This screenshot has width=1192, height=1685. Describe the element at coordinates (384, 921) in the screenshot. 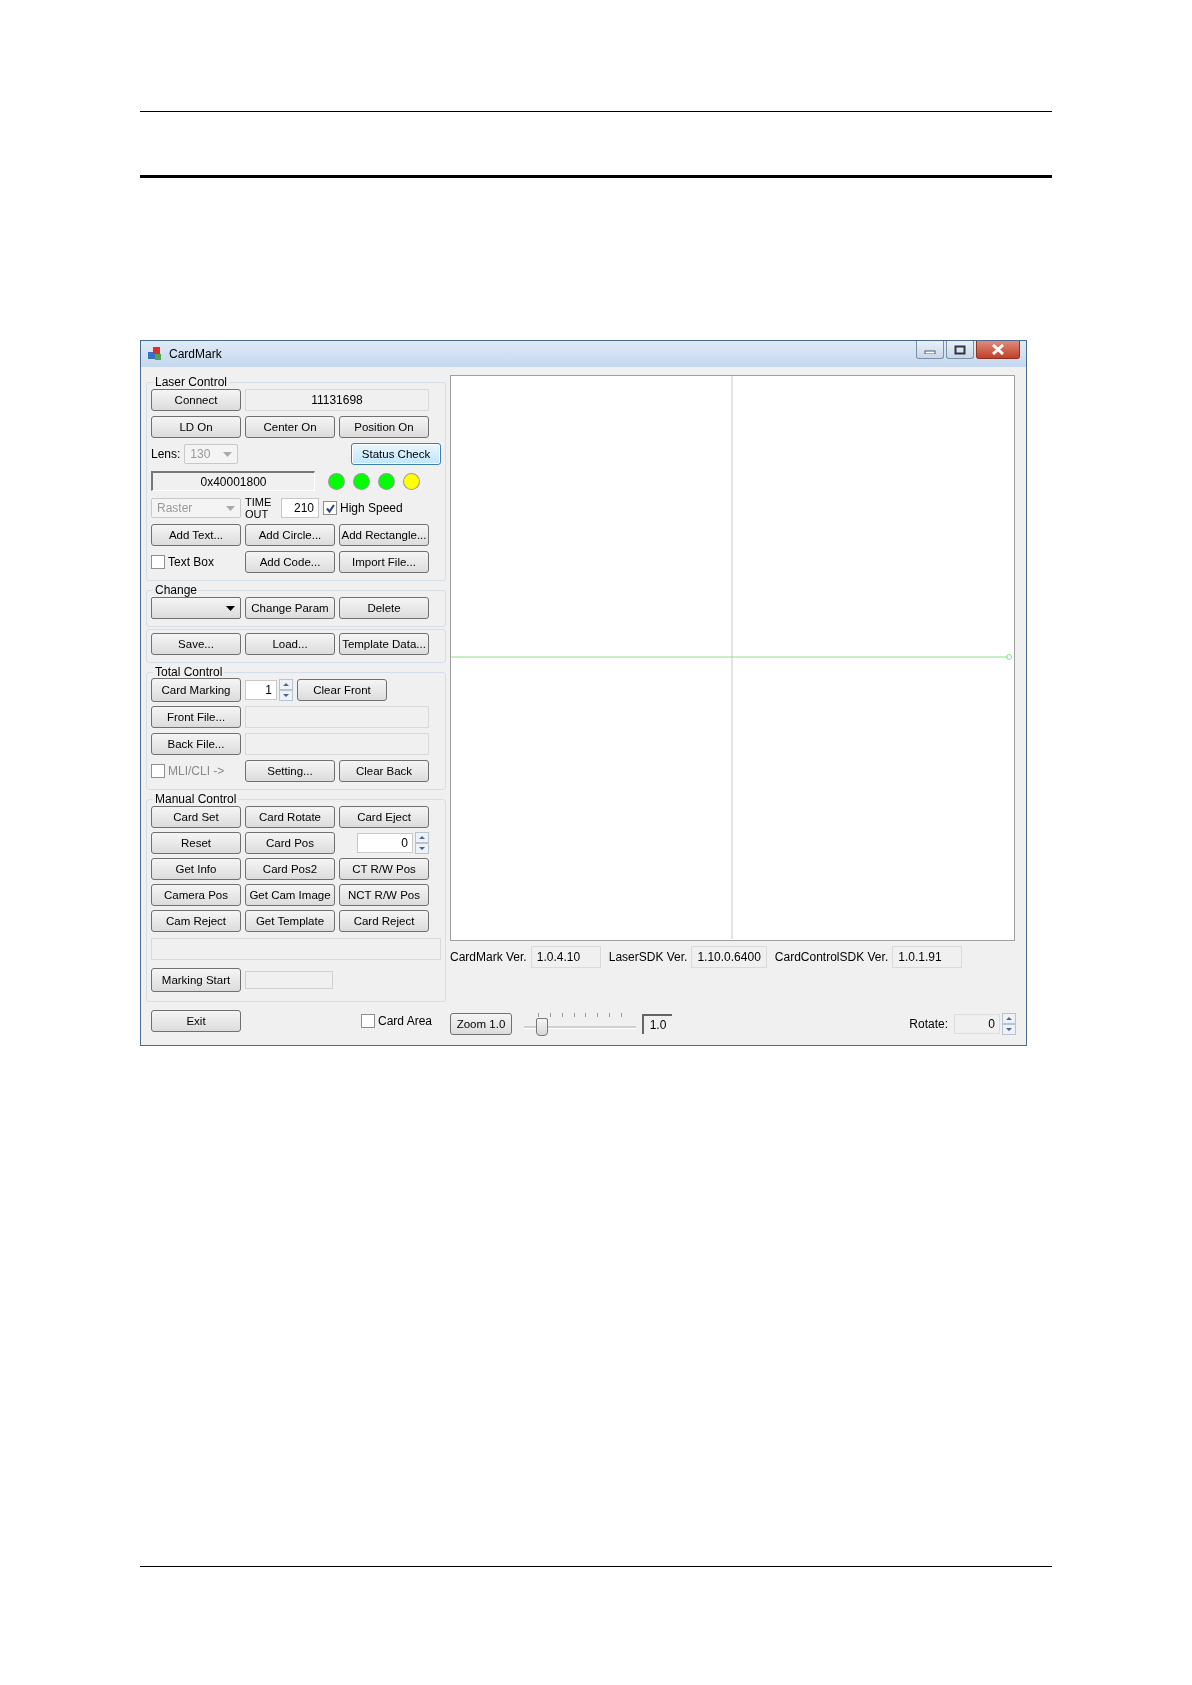

I see `manual-button: Card Reject` at that location.